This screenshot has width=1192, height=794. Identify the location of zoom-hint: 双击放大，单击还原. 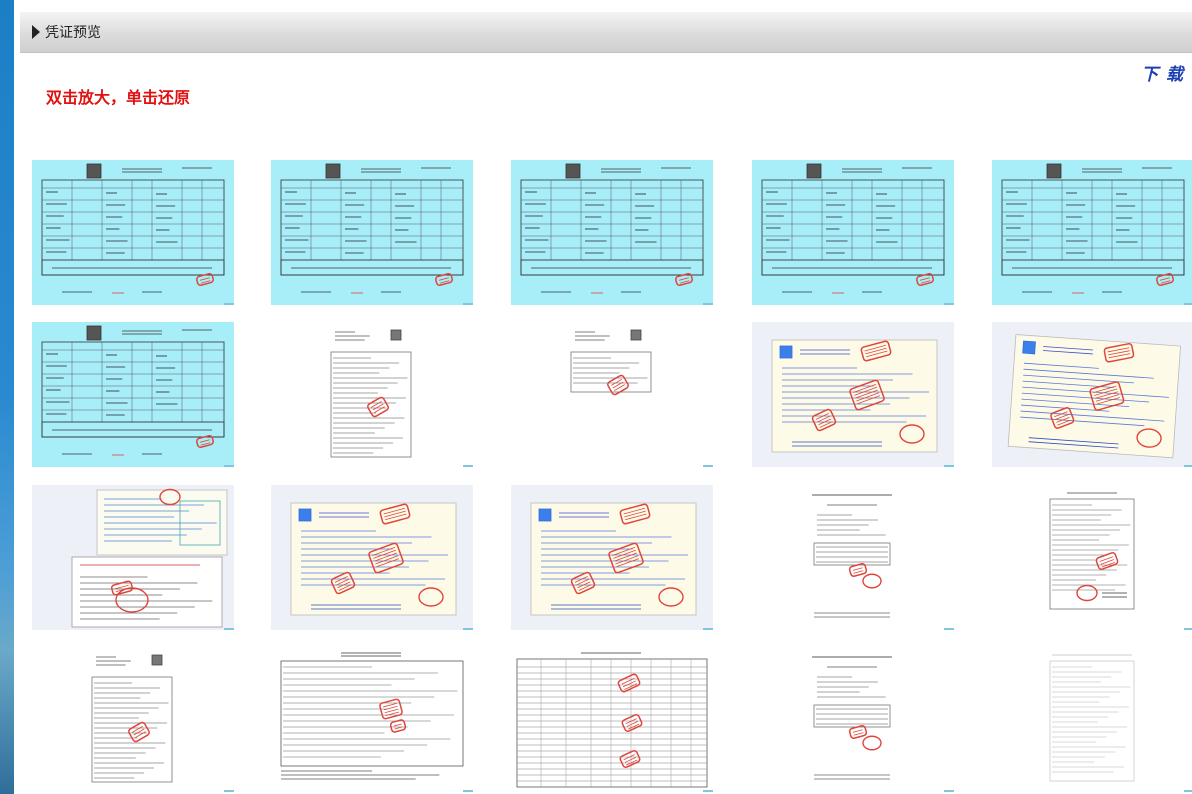
(118, 97).